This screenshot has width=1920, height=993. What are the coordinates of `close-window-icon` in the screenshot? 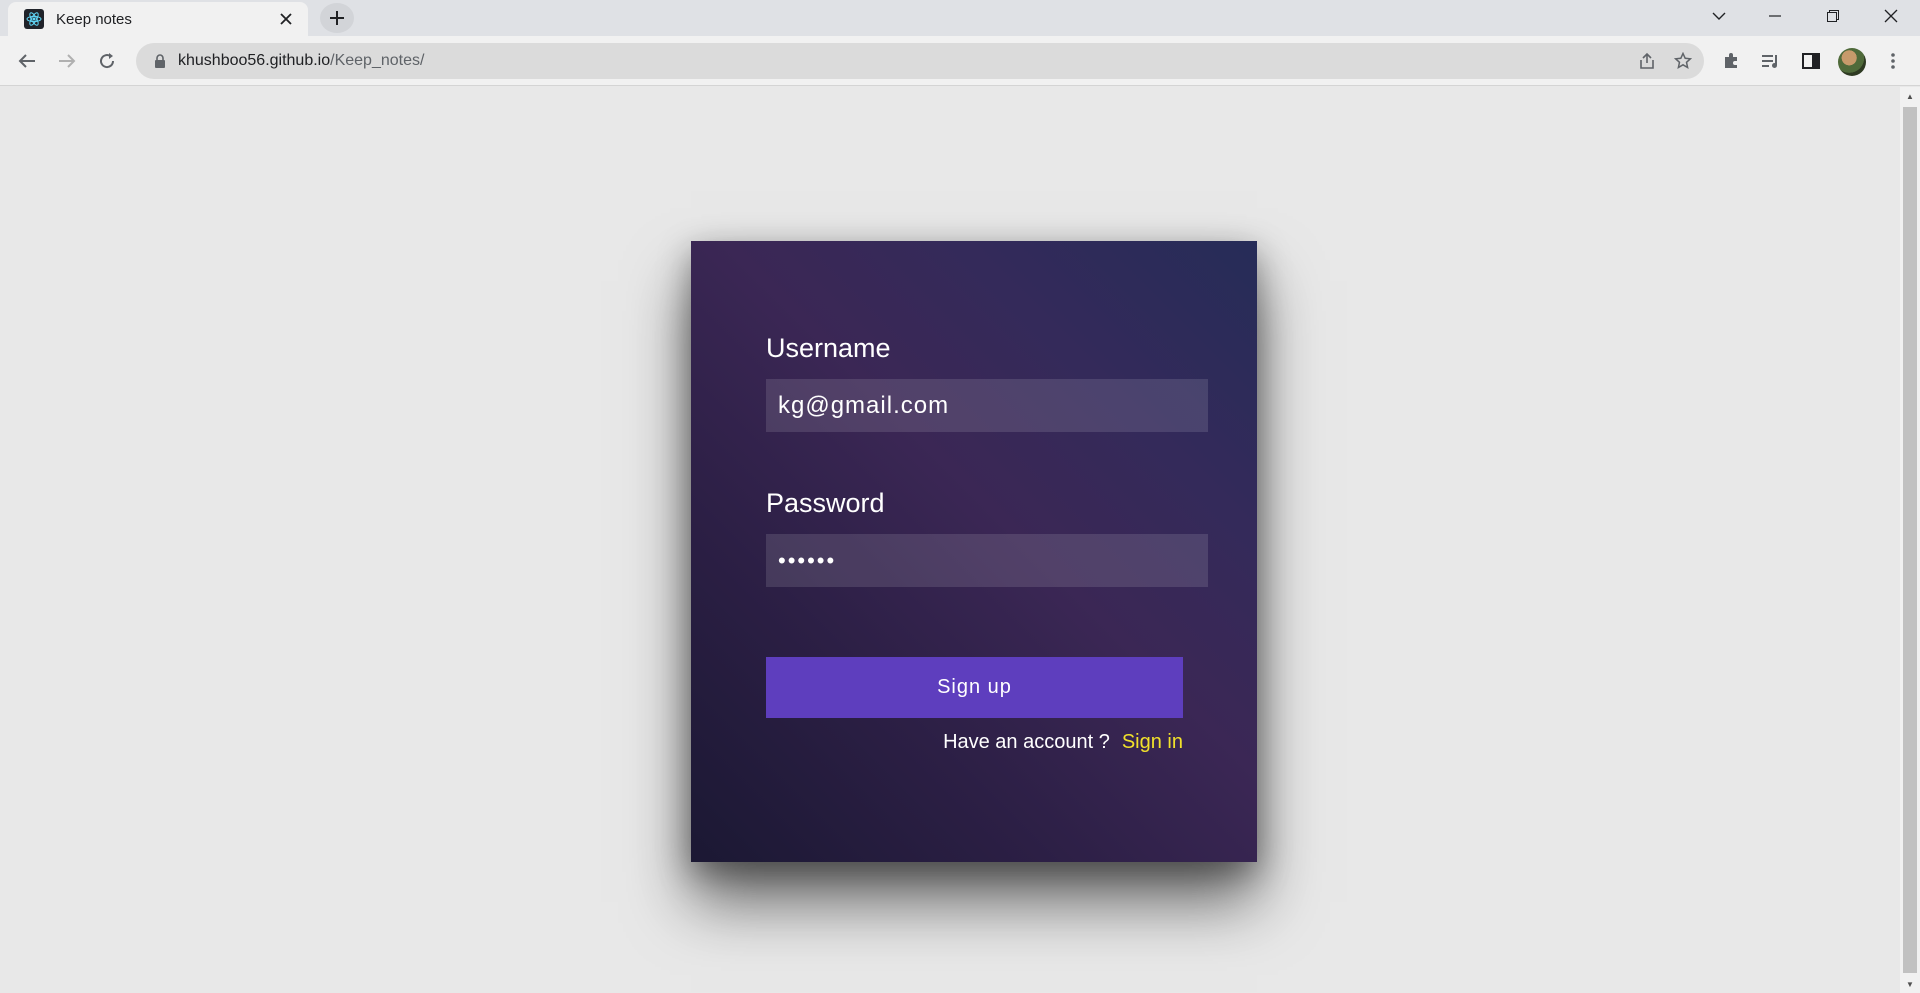 It's located at (1891, 16).